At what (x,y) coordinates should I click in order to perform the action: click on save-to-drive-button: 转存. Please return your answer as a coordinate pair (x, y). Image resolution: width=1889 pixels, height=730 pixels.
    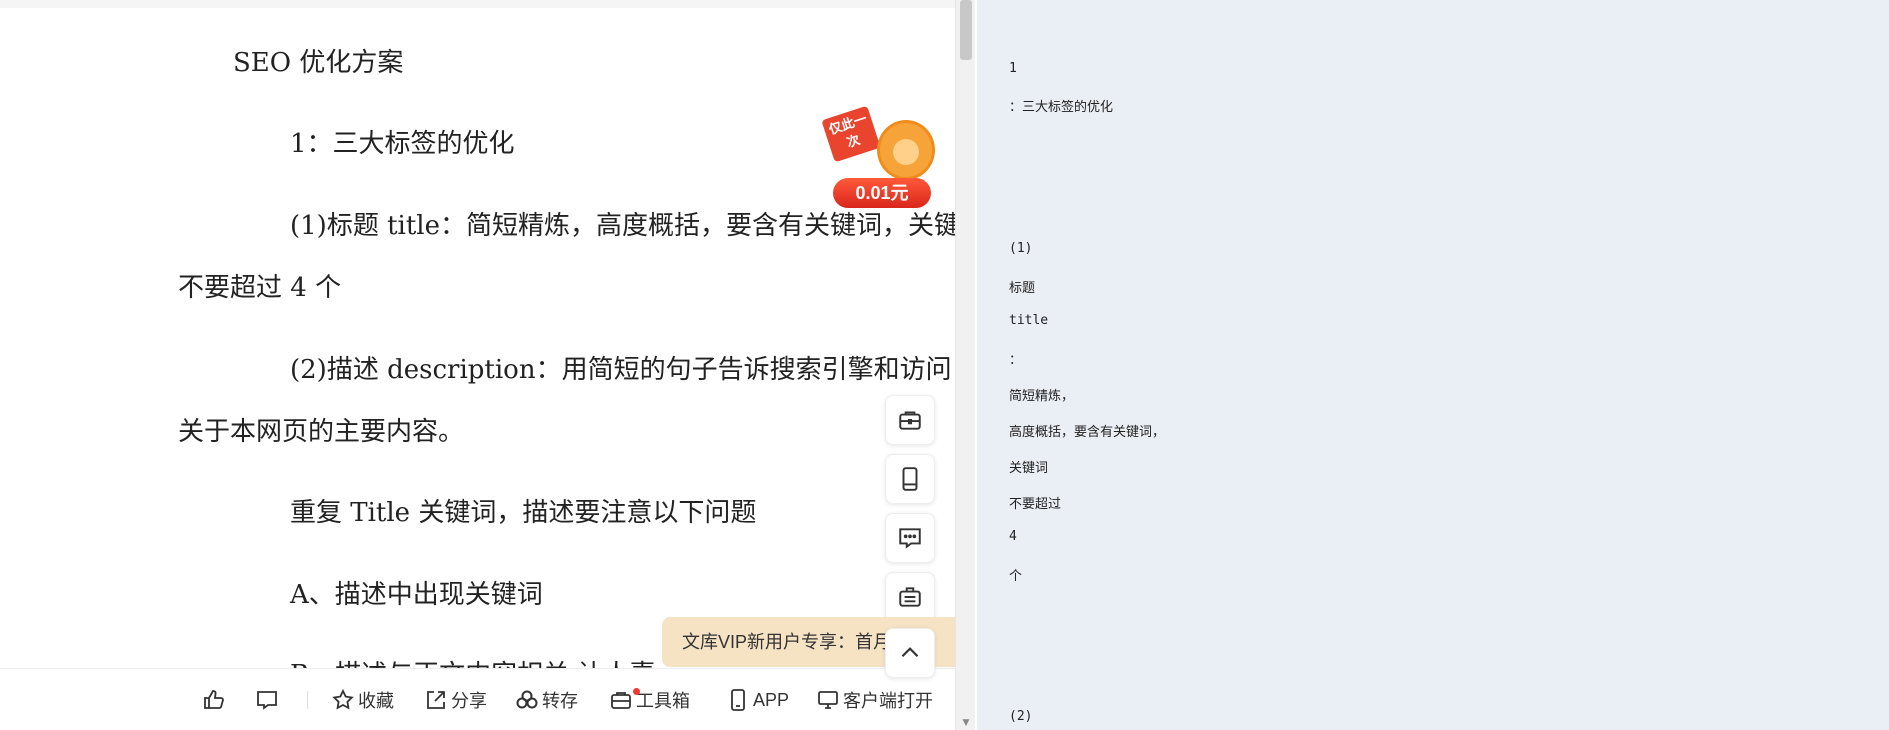
    Looking at the image, I should click on (546, 699).